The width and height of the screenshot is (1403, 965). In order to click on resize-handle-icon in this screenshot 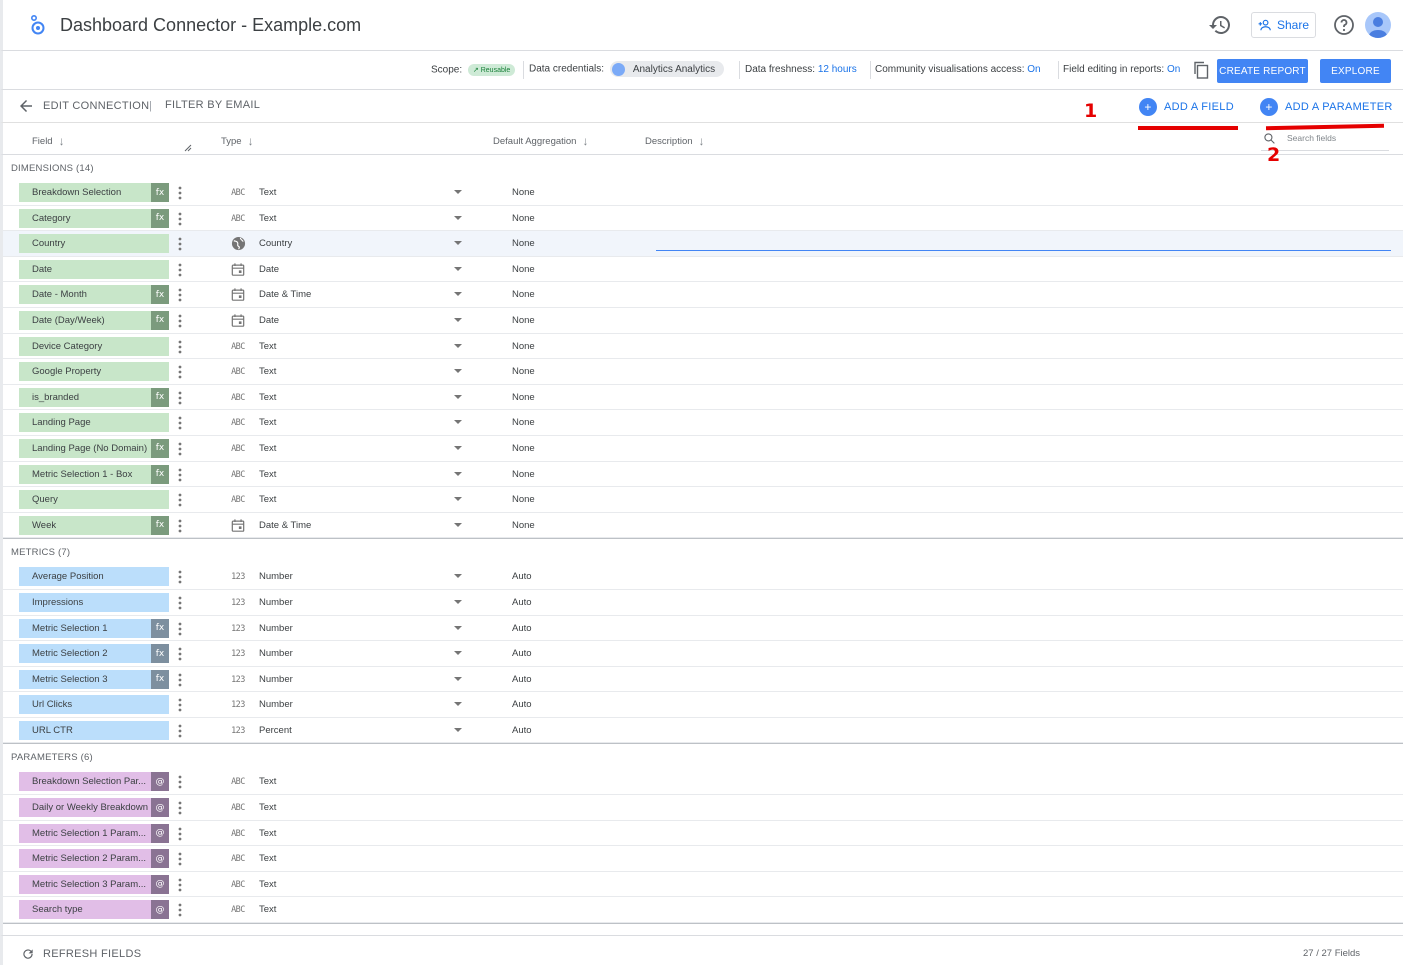, I will do `click(188, 148)`.